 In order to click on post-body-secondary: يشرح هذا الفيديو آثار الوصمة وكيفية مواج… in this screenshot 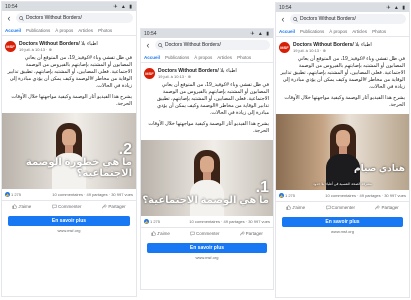, I will do `click(208, 127)`.